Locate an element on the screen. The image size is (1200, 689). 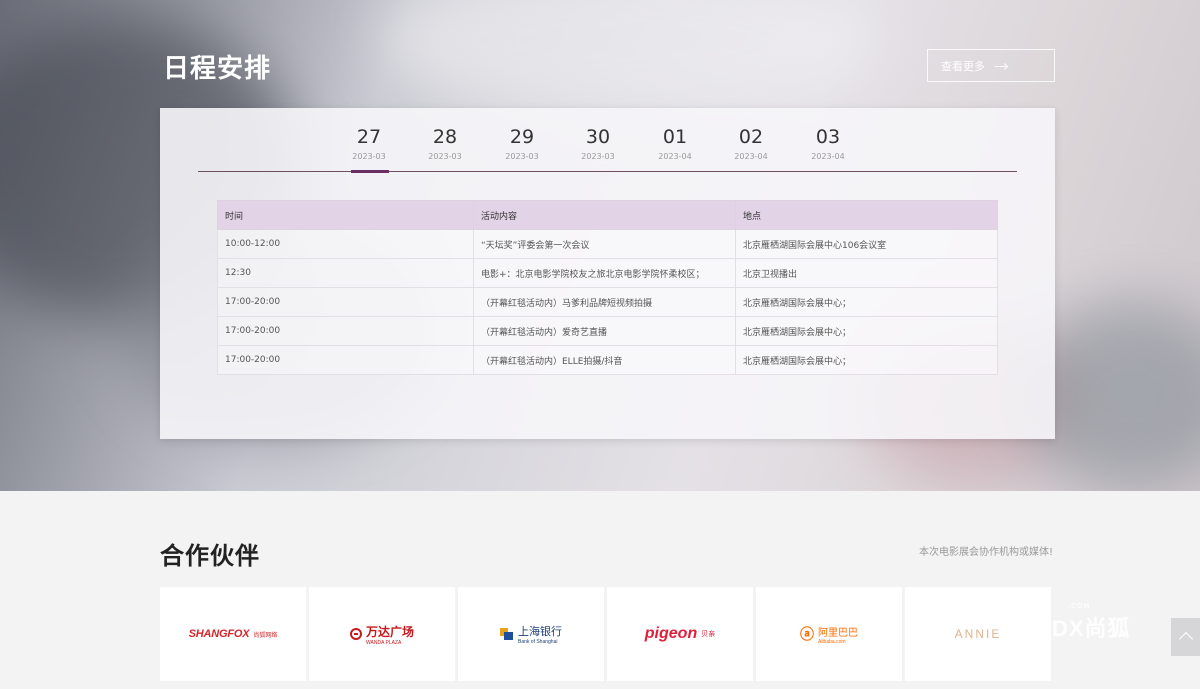
date-tab: 27 2023-03 is located at coordinates (369, 149).